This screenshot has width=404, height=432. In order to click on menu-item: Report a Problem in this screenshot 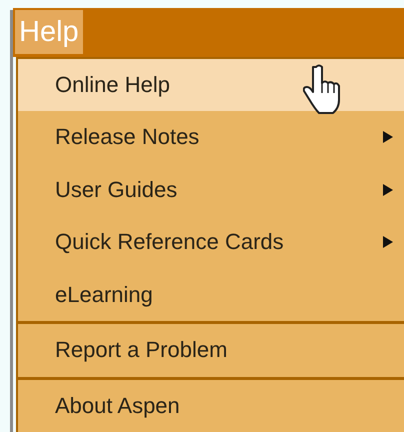, I will do `click(211, 350)`.